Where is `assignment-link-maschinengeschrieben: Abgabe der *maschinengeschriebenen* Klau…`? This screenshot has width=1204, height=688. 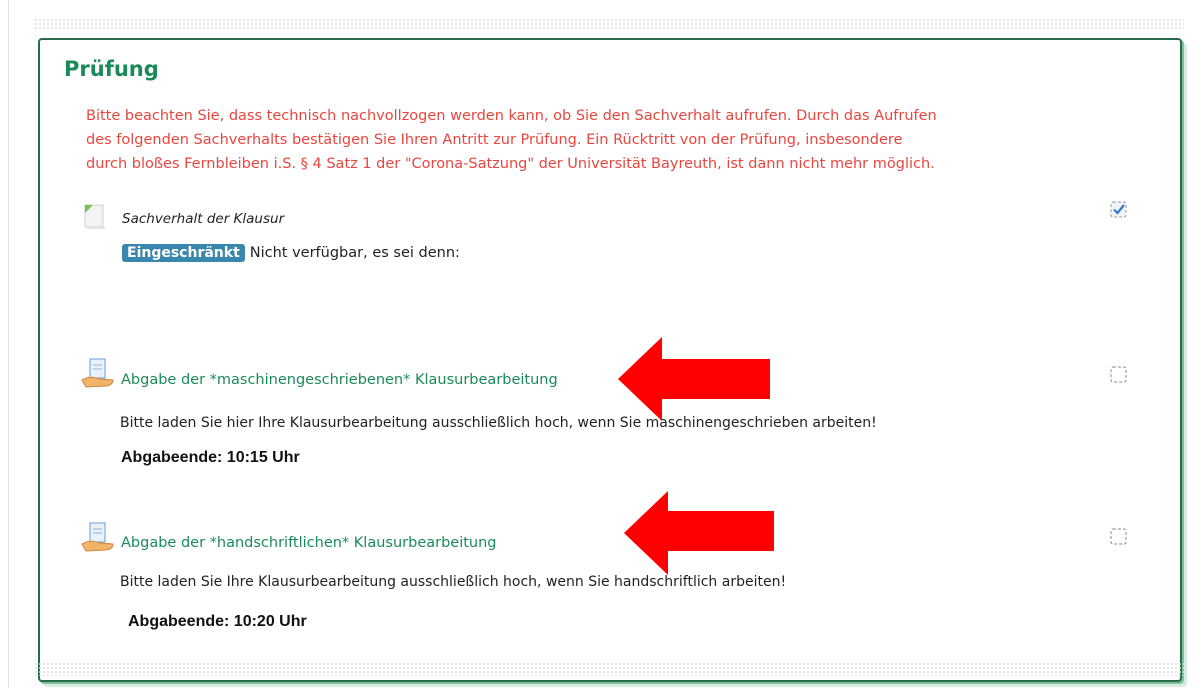
assignment-link-maschinengeschrieben: Abgabe der *maschinengeschriebenen* Klau… is located at coordinates (339, 380).